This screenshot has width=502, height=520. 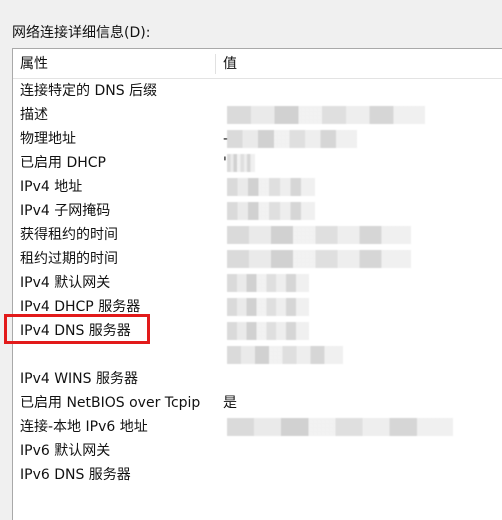 I want to click on list-item-ipv4-gateway: IPv4 默认网关, so click(x=257, y=283).